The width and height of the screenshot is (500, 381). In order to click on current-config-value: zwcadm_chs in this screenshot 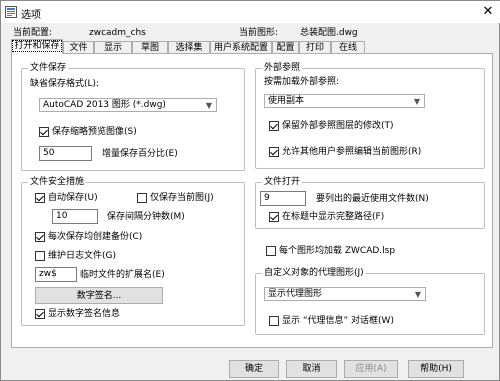, I will do `click(117, 33)`.